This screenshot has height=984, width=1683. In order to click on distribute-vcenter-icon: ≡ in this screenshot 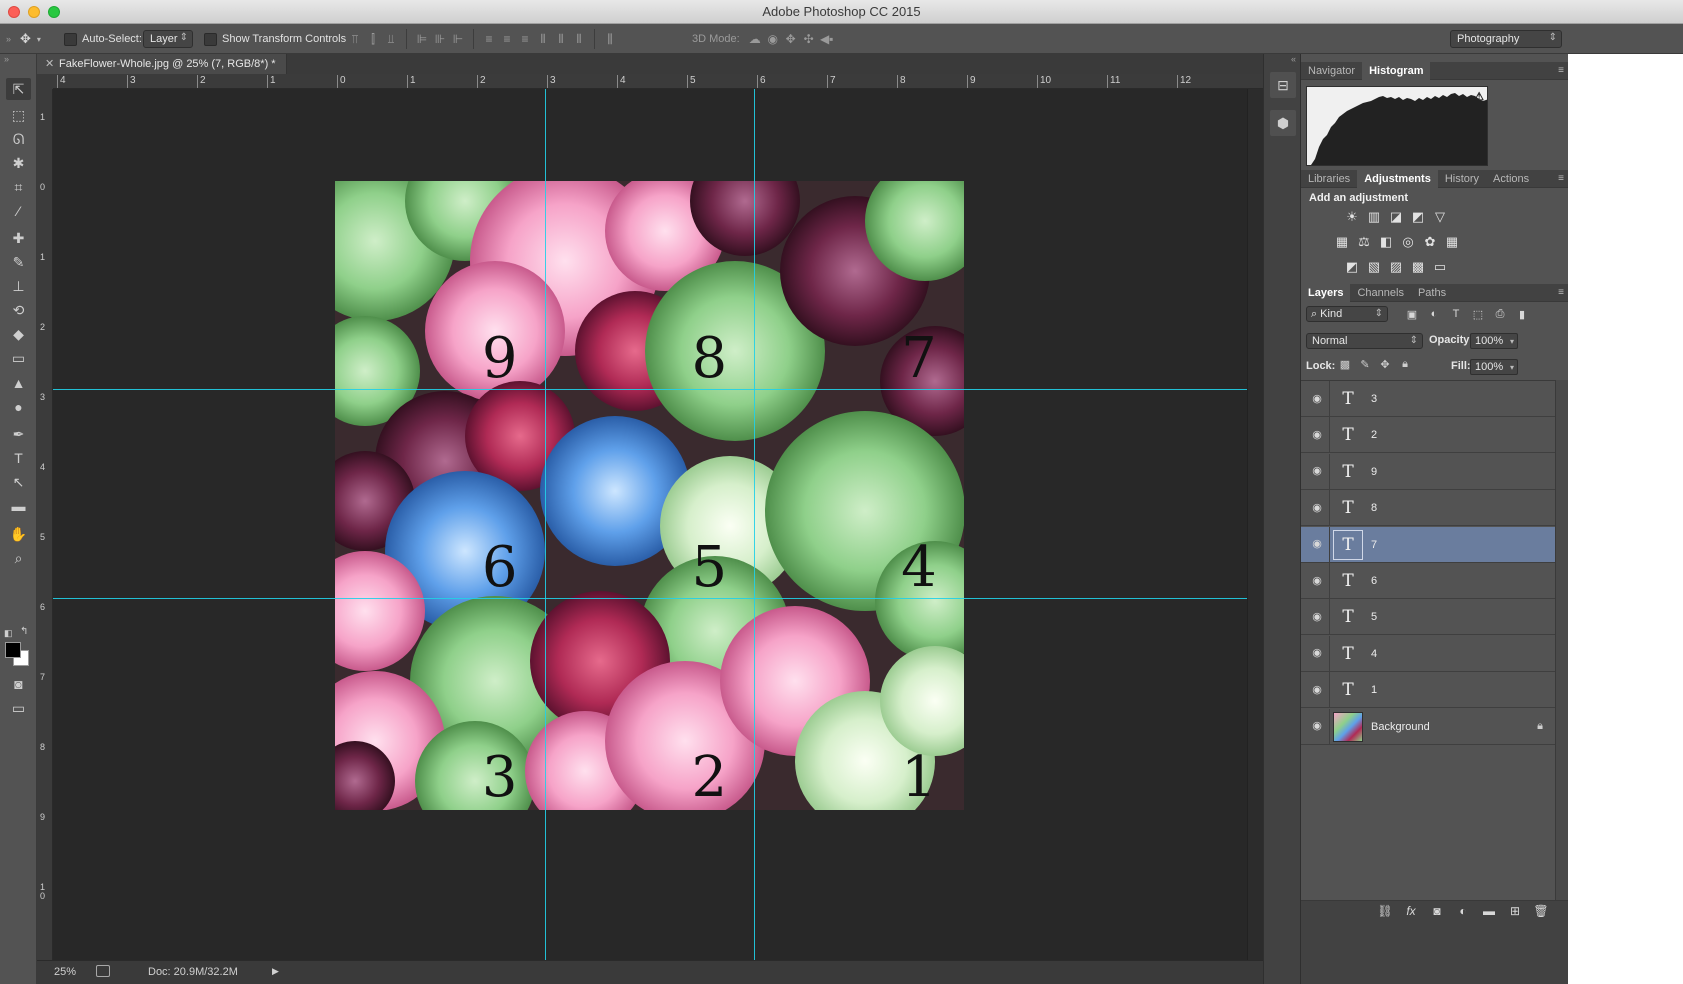, I will do `click(507, 39)`.